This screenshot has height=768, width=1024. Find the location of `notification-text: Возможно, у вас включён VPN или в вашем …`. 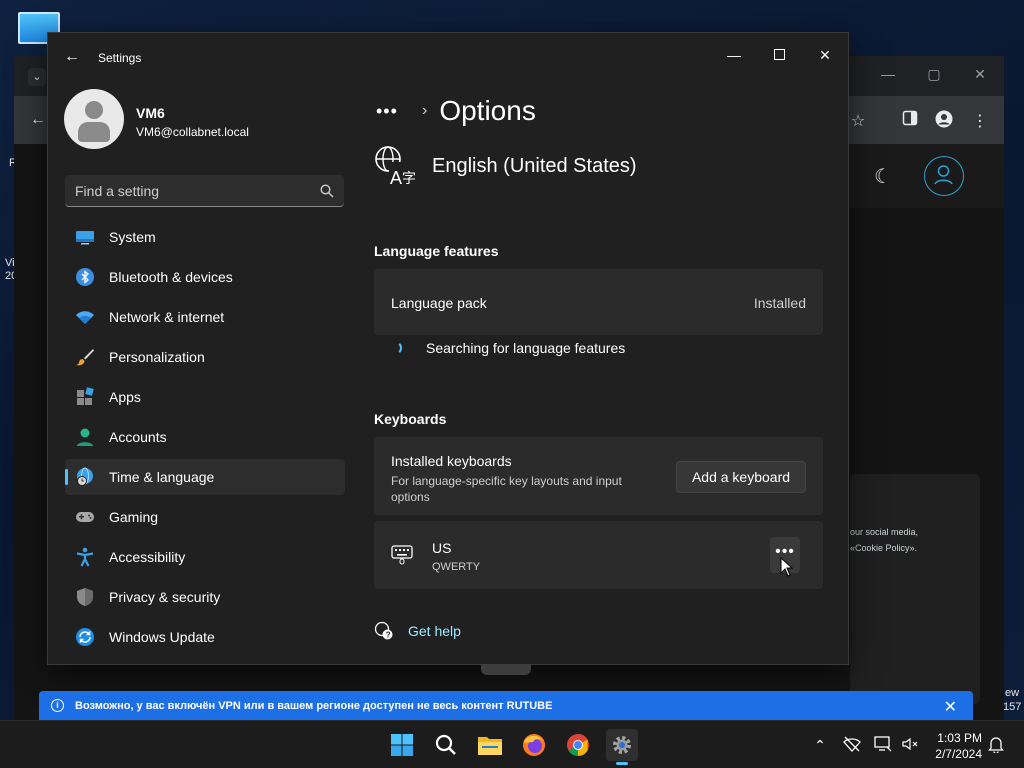

notification-text: Возможно, у вас включён VPN или в вашем … is located at coordinates (314, 706).